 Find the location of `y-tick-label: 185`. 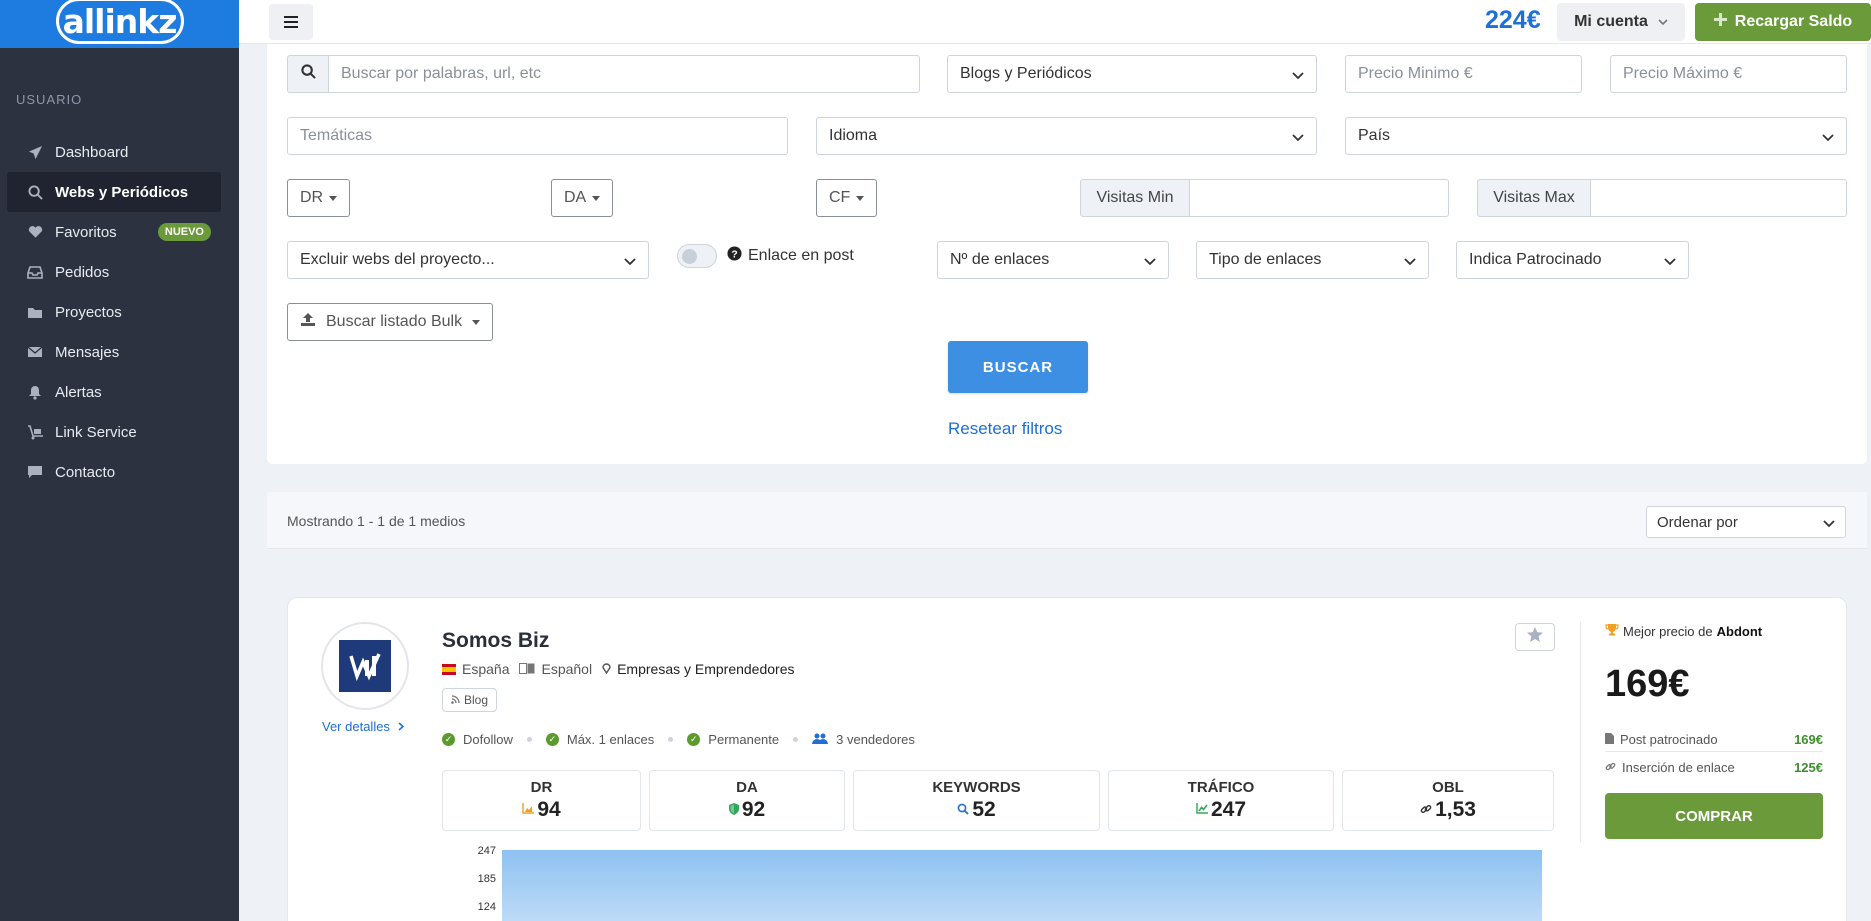

y-tick-label: 185 is located at coordinates (487, 879).